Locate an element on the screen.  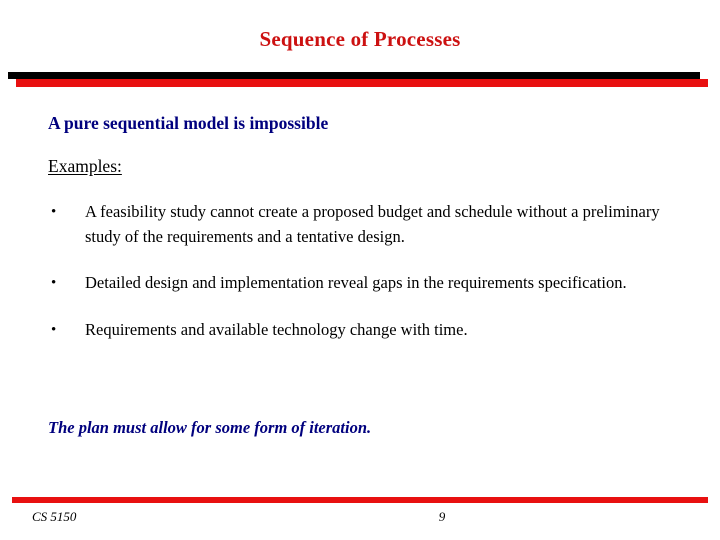
page-title: Sequence of Processes is located at coordinates (360, 39).